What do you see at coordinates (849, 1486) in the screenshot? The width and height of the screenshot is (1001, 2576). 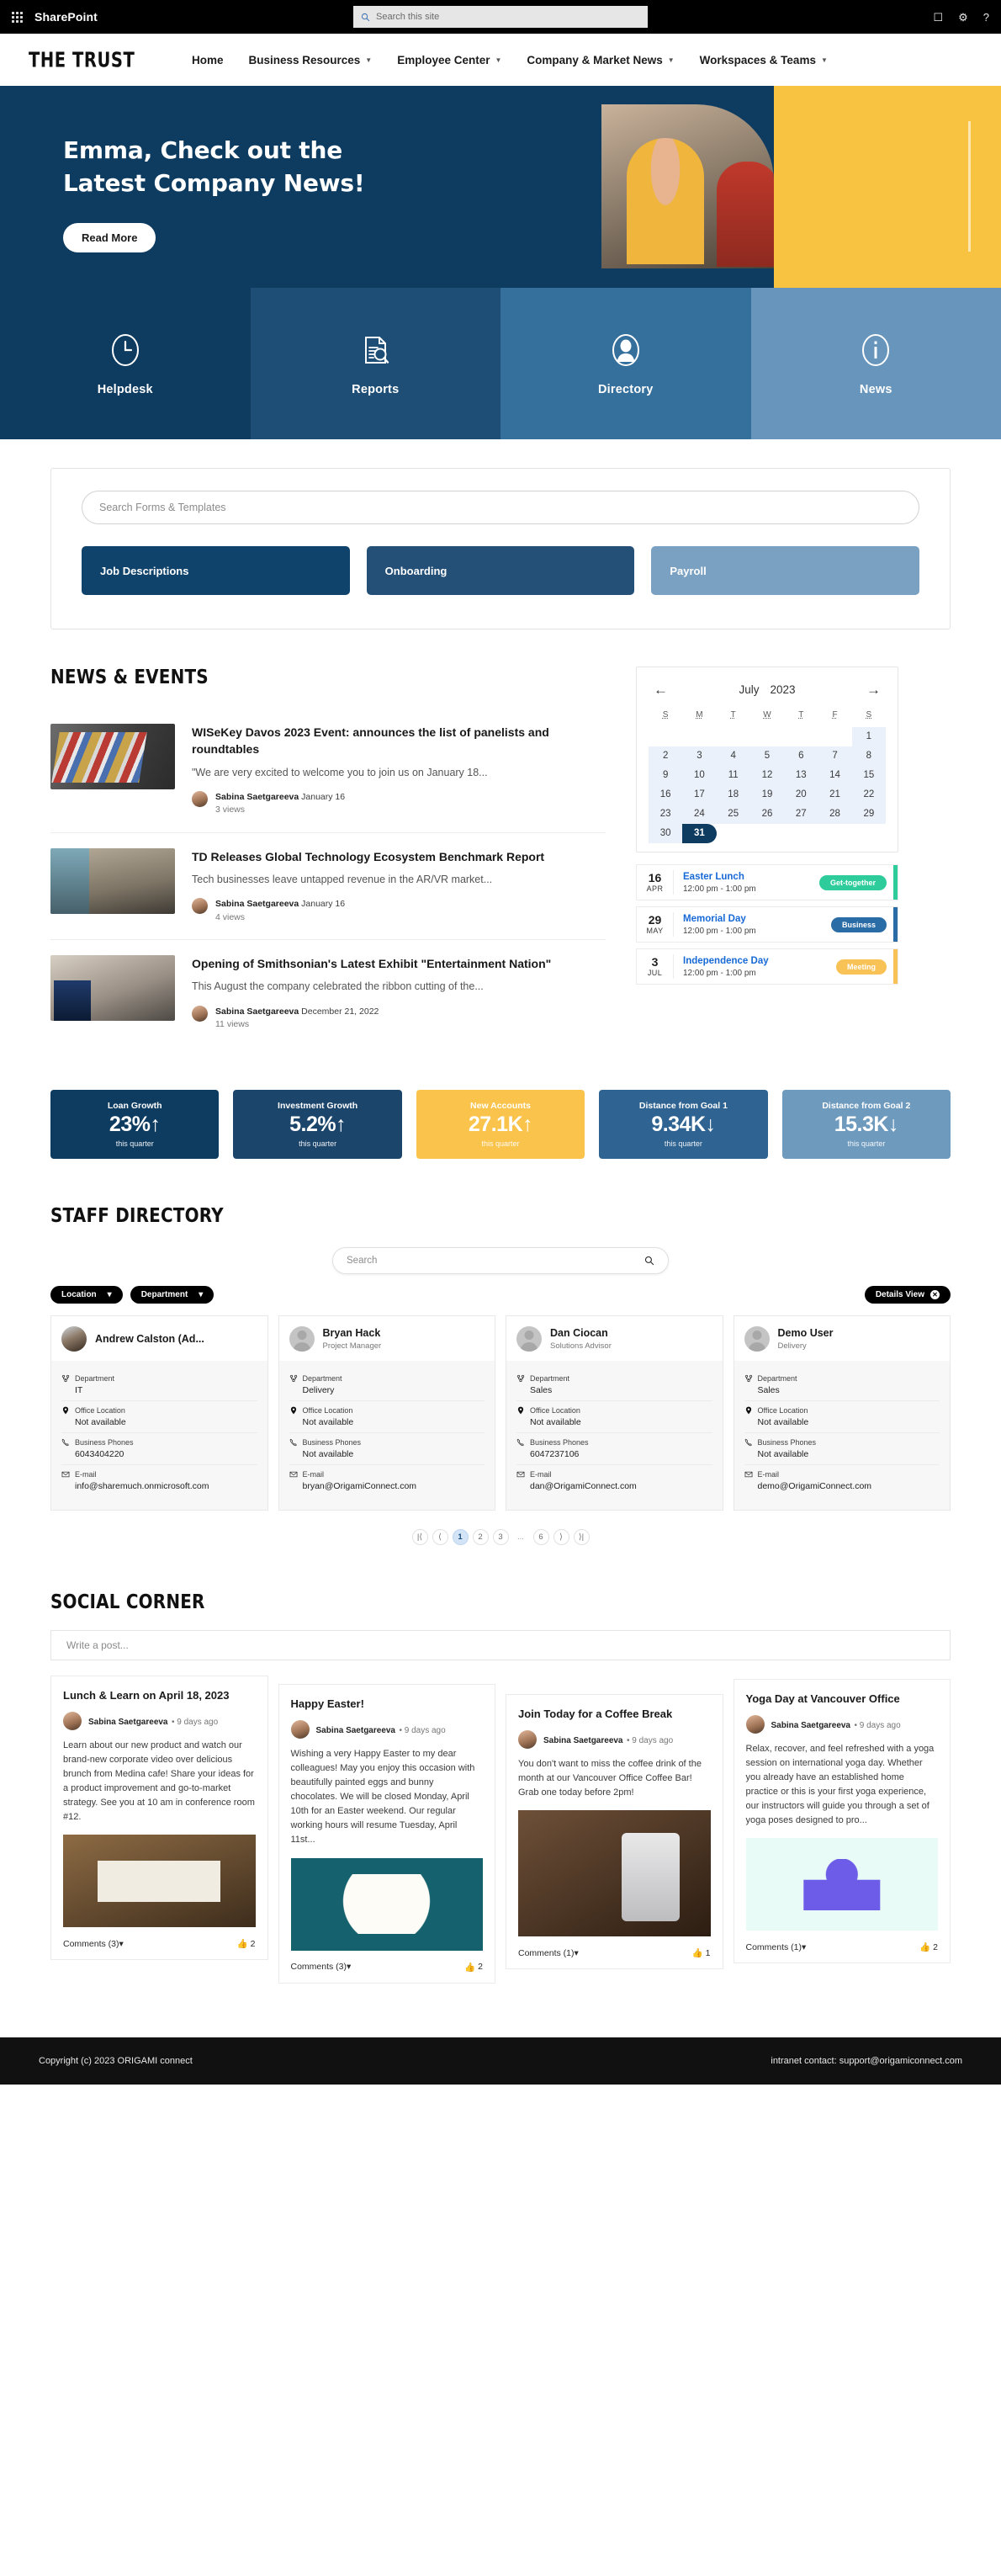 I see `field-value: demo@OrigamiConnect.com` at bounding box center [849, 1486].